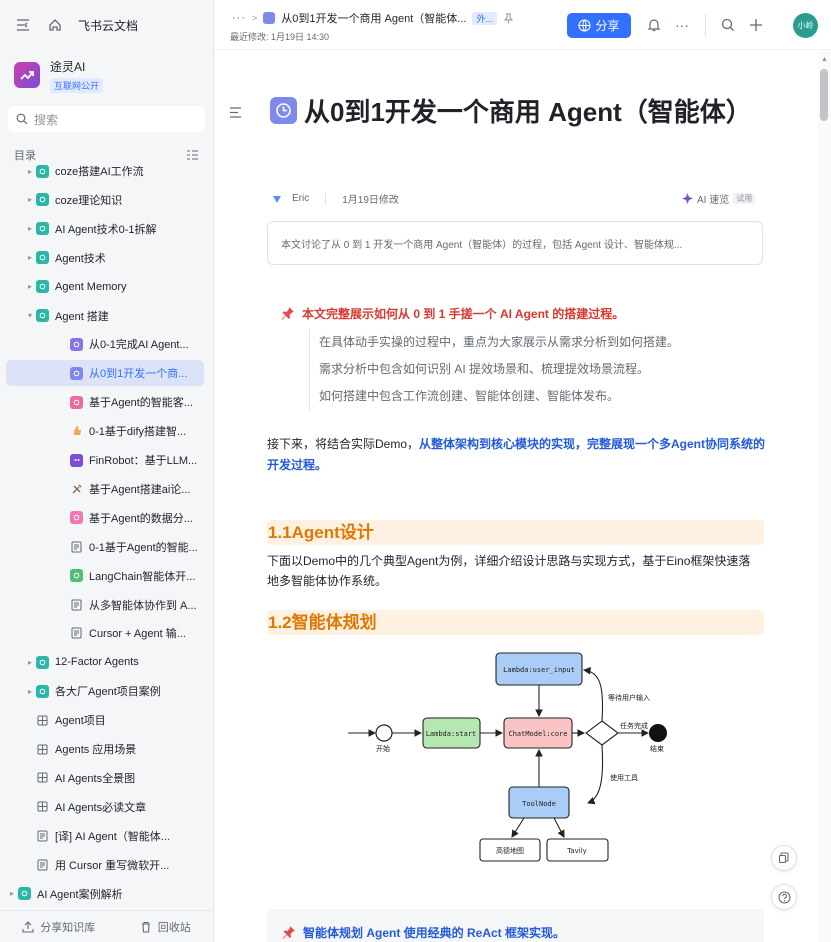 Image resolution: width=831 pixels, height=942 pixels. I want to click on sidebar-tree-item: ▸ 12-Factor Agents, so click(105, 662).